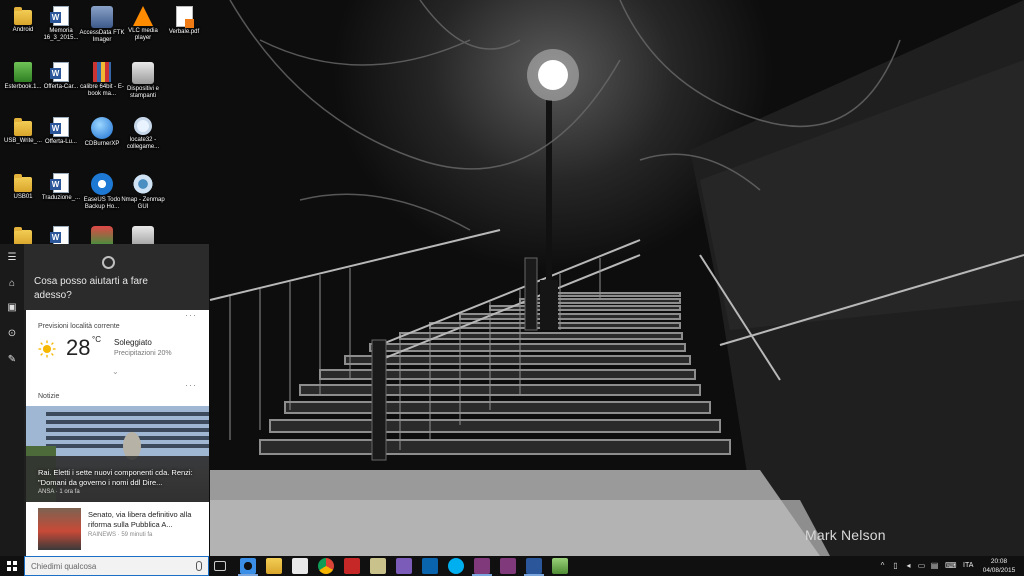 The width and height of the screenshot is (1024, 576). What do you see at coordinates (999, 570) in the screenshot?
I see `clock-date: 04/08/2015` at bounding box center [999, 570].